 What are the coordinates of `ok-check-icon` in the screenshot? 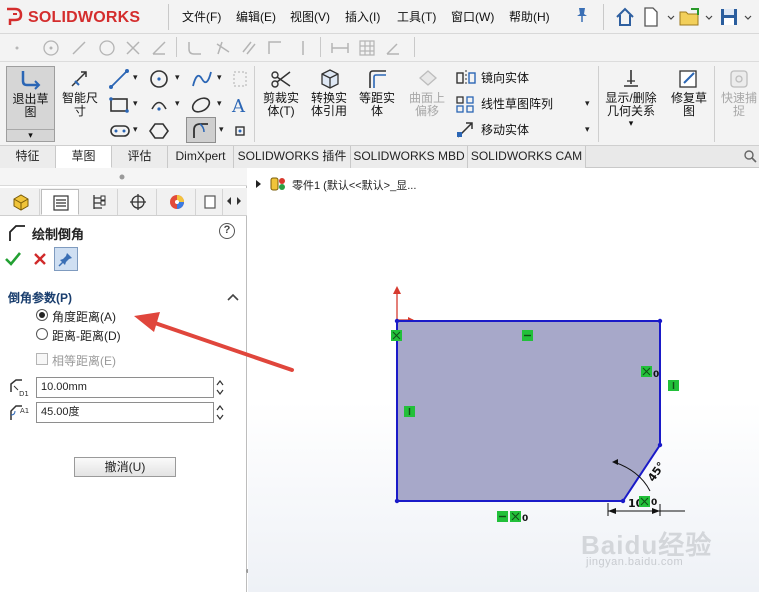 It's located at (13, 259).